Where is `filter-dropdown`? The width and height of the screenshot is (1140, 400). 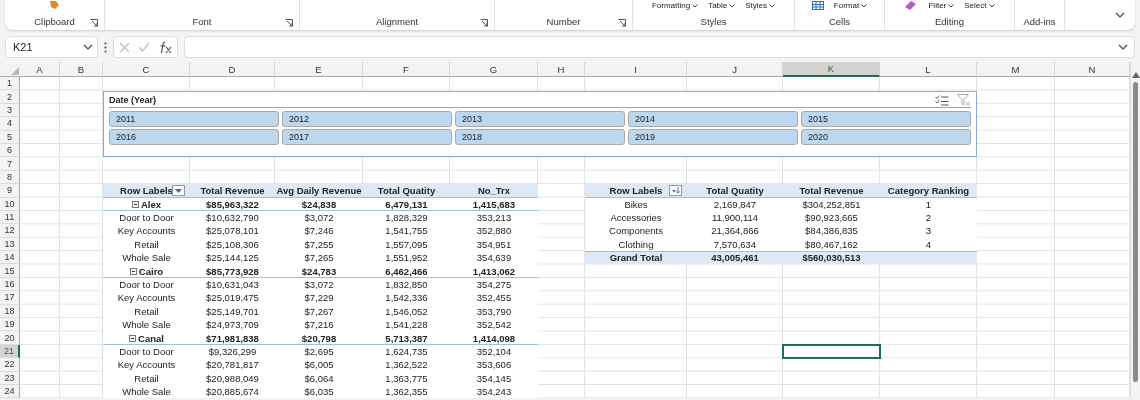
filter-dropdown is located at coordinates (178, 191).